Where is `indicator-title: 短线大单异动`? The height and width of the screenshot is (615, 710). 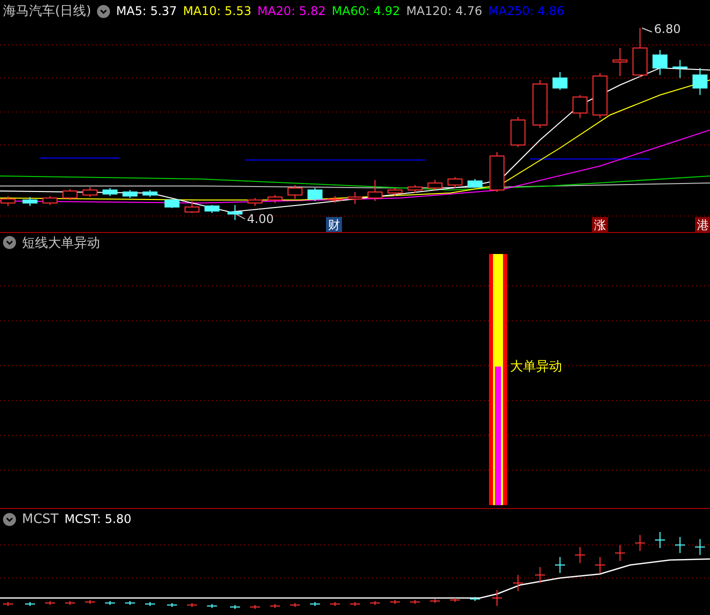
indicator-title: 短线大单异动 is located at coordinates (61, 243).